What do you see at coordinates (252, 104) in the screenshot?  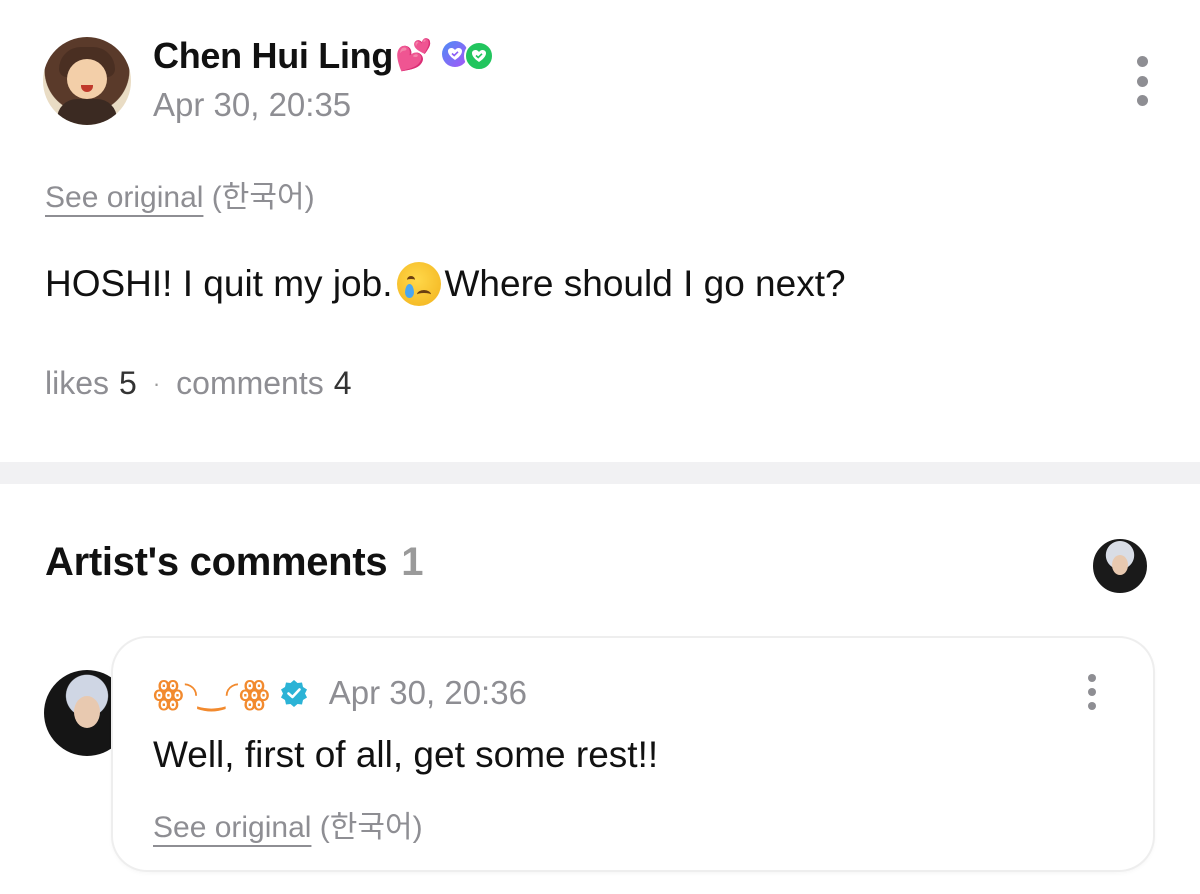 I see `post-timestamp: Apr 30, 20:35` at bounding box center [252, 104].